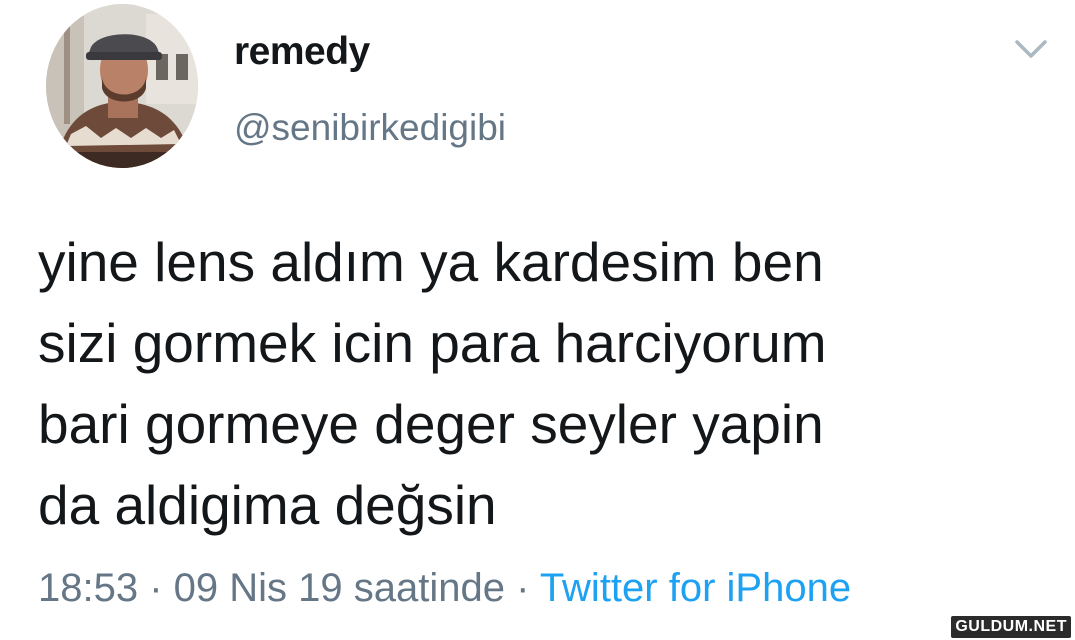 The width and height of the screenshot is (1075, 640). I want to click on avatar, so click(122, 86).